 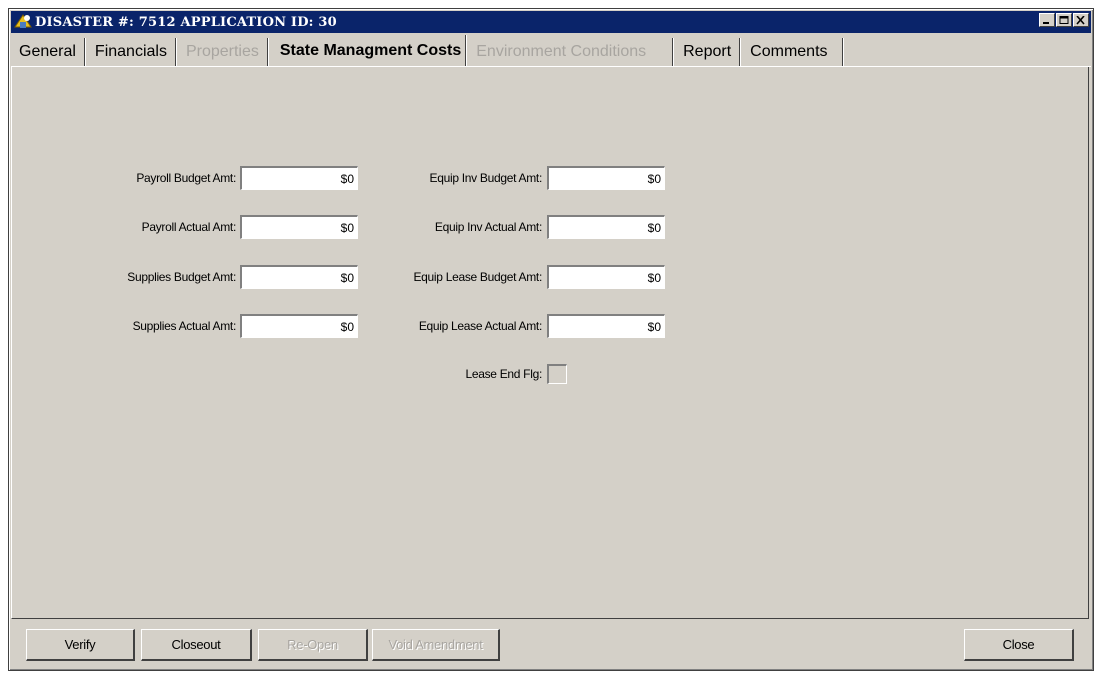 What do you see at coordinates (299, 227) in the screenshot?
I see `payroll-actual-input` at bounding box center [299, 227].